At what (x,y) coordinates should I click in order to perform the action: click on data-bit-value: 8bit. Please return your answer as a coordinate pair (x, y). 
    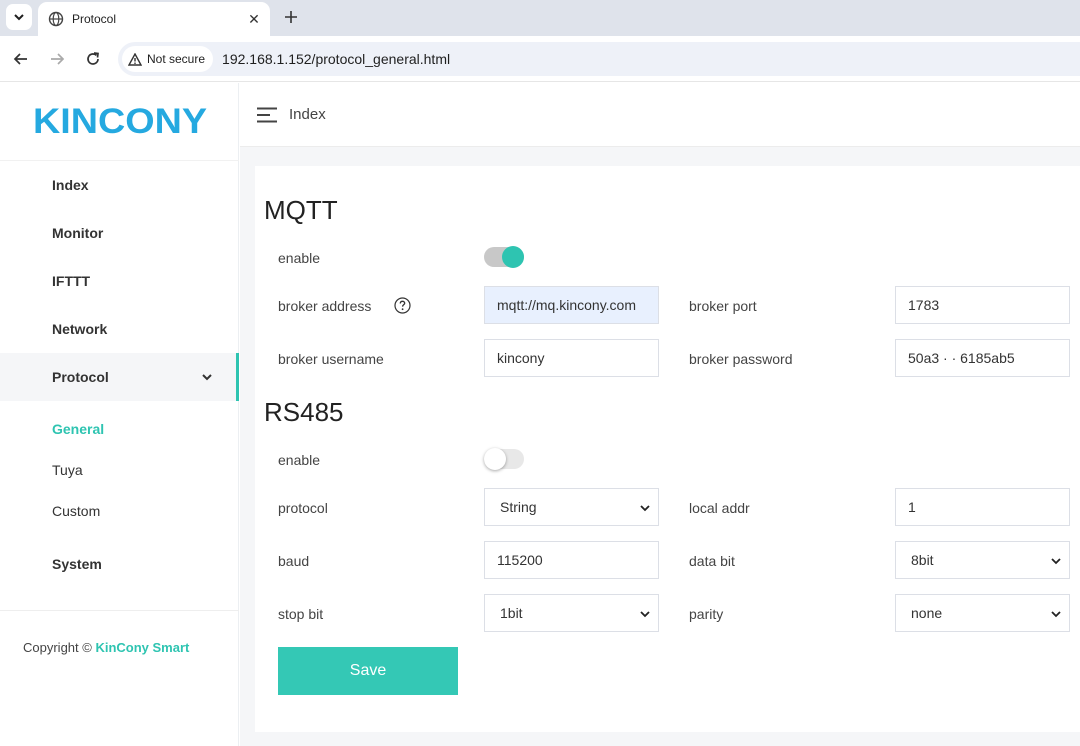
    Looking at the image, I should click on (922, 560).